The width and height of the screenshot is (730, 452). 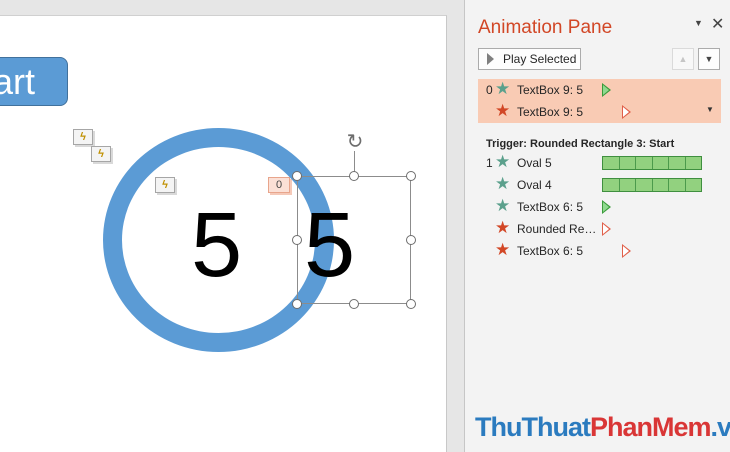 What do you see at coordinates (599, 163) in the screenshot?
I see `animation-row: 1 ★ Oval 5` at bounding box center [599, 163].